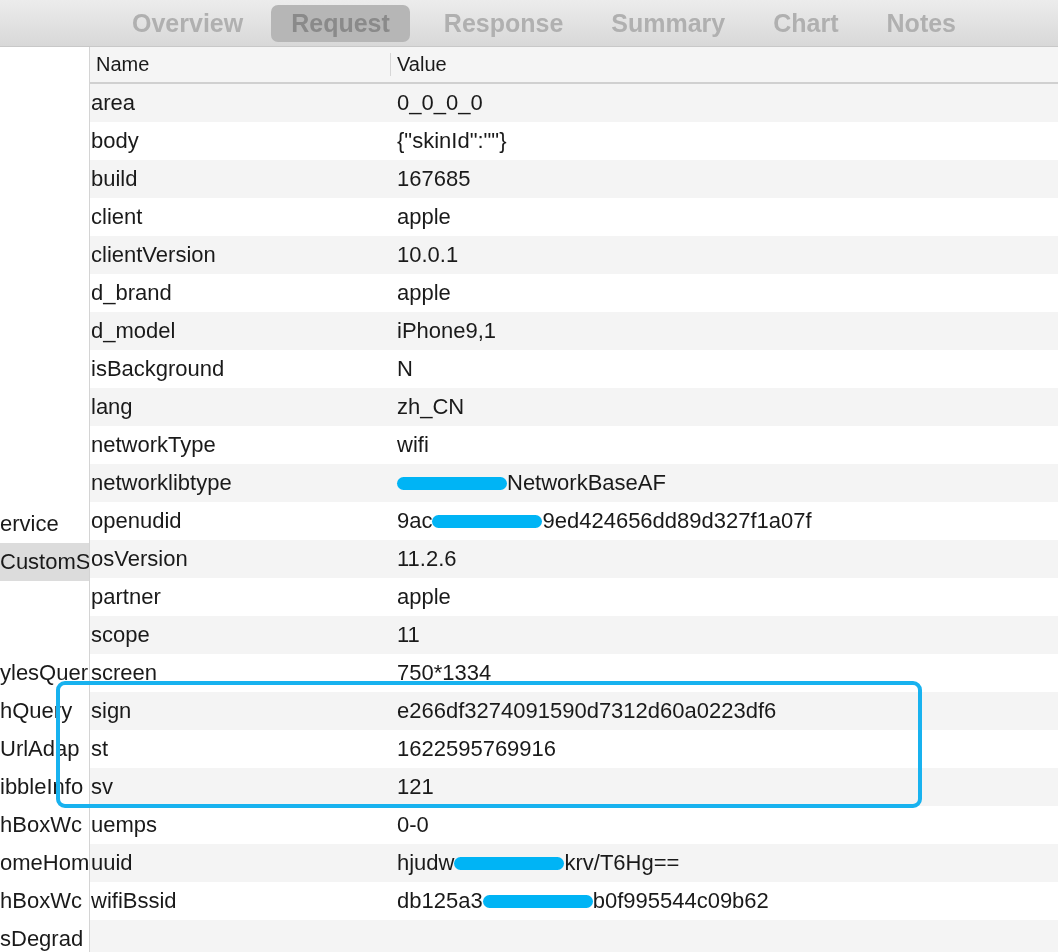 This screenshot has width=1058, height=952. What do you see at coordinates (439, 103) in the screenshot?
I see `table-cell-text: 0_0_0_0` at bounding box center [439, 103].